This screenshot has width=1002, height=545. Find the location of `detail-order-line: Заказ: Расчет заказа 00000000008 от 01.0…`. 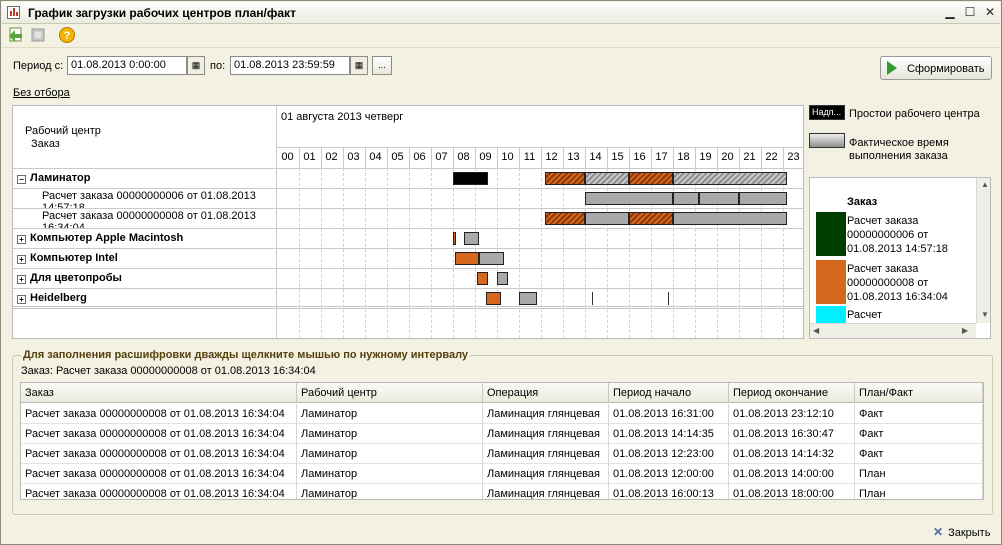

detail-order-line: Заказ: Расчет заказа 00000000008 от 01.0… is located at coordinates (168, 371).